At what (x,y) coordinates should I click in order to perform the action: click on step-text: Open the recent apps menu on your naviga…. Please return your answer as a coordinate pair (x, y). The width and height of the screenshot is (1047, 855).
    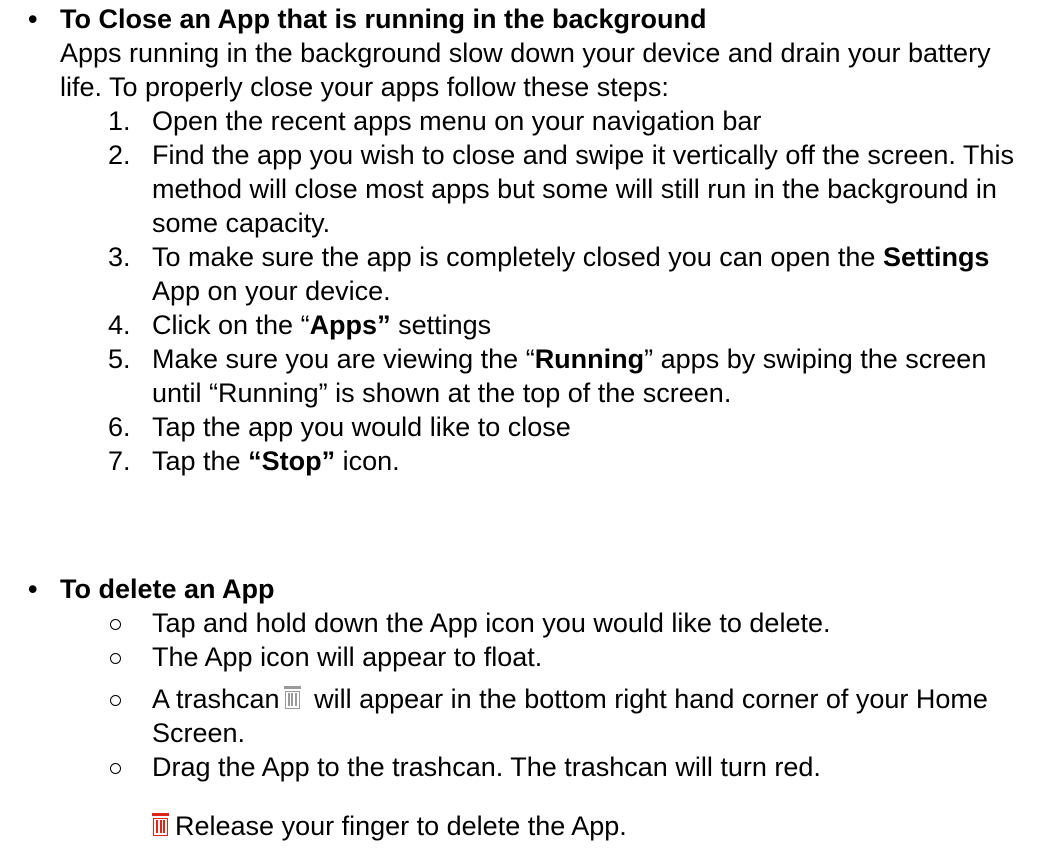
    Looking at the image, I should click on (457, 121).